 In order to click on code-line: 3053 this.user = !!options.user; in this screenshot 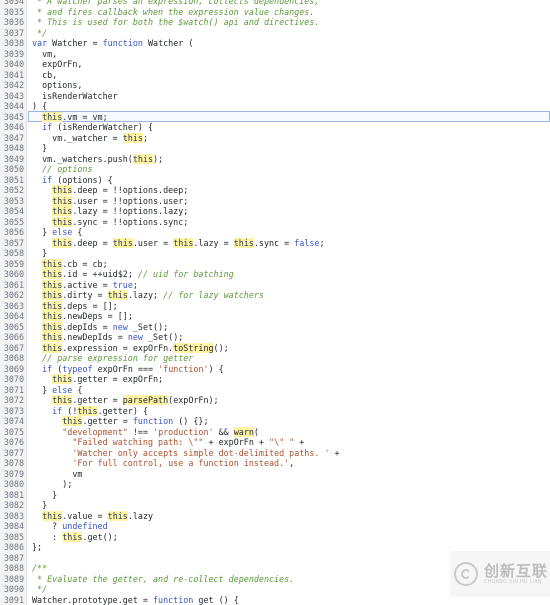, I will do `click(275, 201)`.